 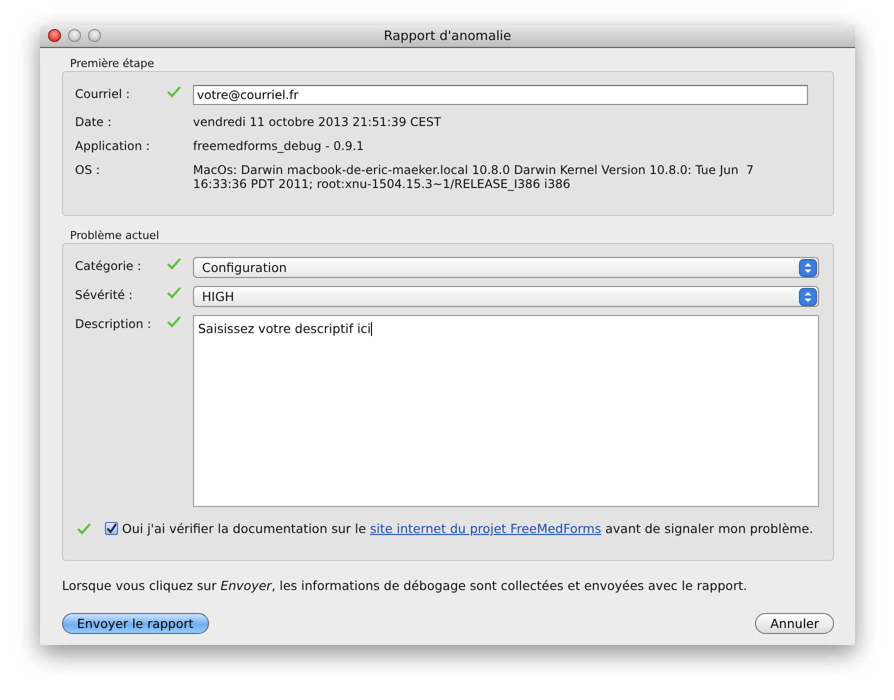 What do you see at coordinates (500, 95) in the screenshot?
I see `email-field: votre@courriel.fr` at bounding box center [500, 95].